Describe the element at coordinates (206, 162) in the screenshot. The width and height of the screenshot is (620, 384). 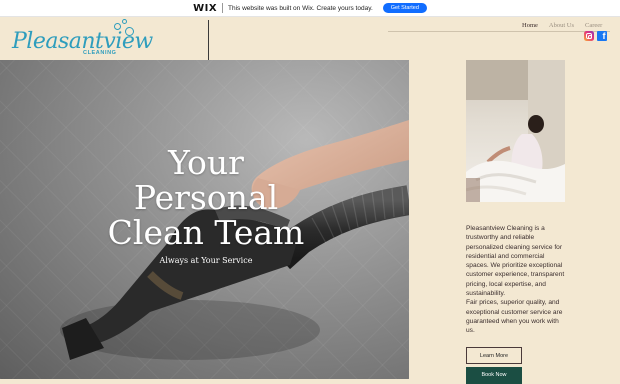
I see `hero-title-line: Your` at that location.